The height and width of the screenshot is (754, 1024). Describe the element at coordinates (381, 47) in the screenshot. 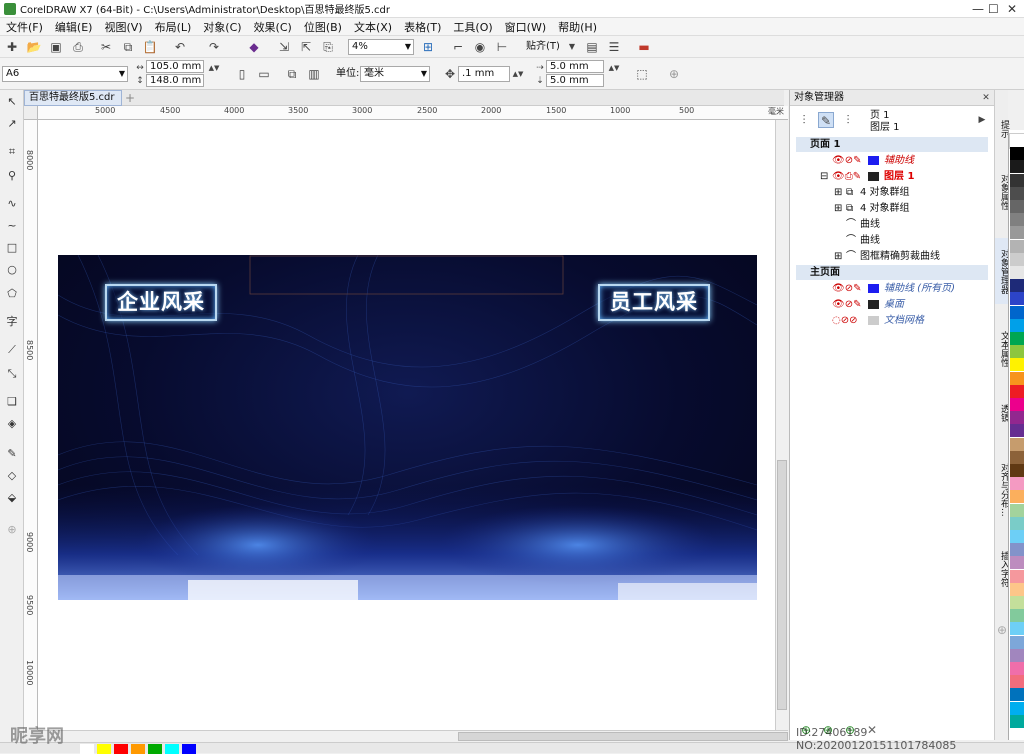

I see `zoom-level-select: 4% ▼` at that location.